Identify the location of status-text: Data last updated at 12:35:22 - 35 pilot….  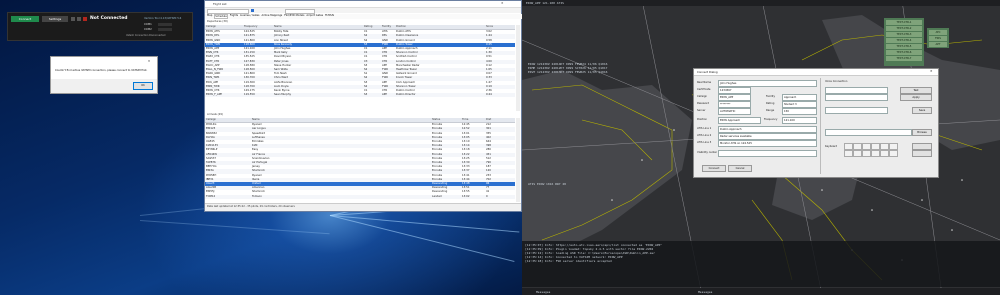
(251, 206).